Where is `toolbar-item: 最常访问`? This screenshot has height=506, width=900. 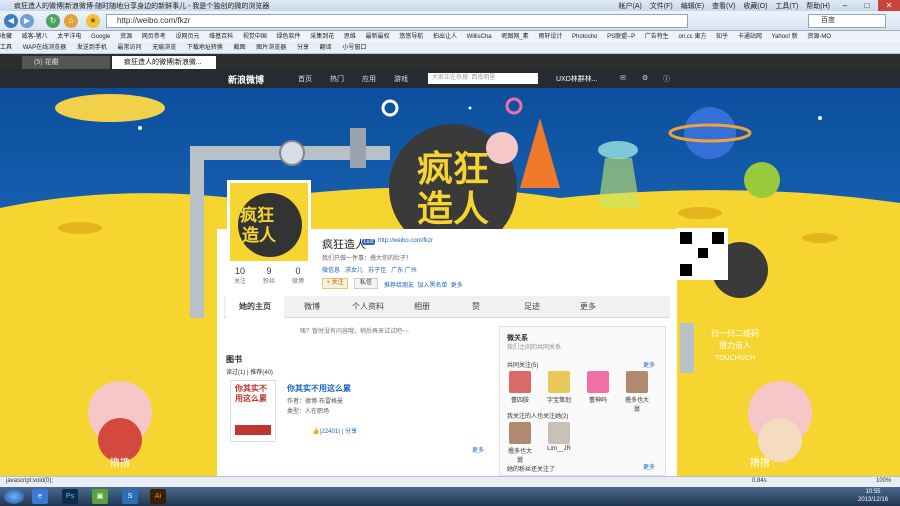
toolbar-item: 最常访问 is located at coordinates (130, 48).